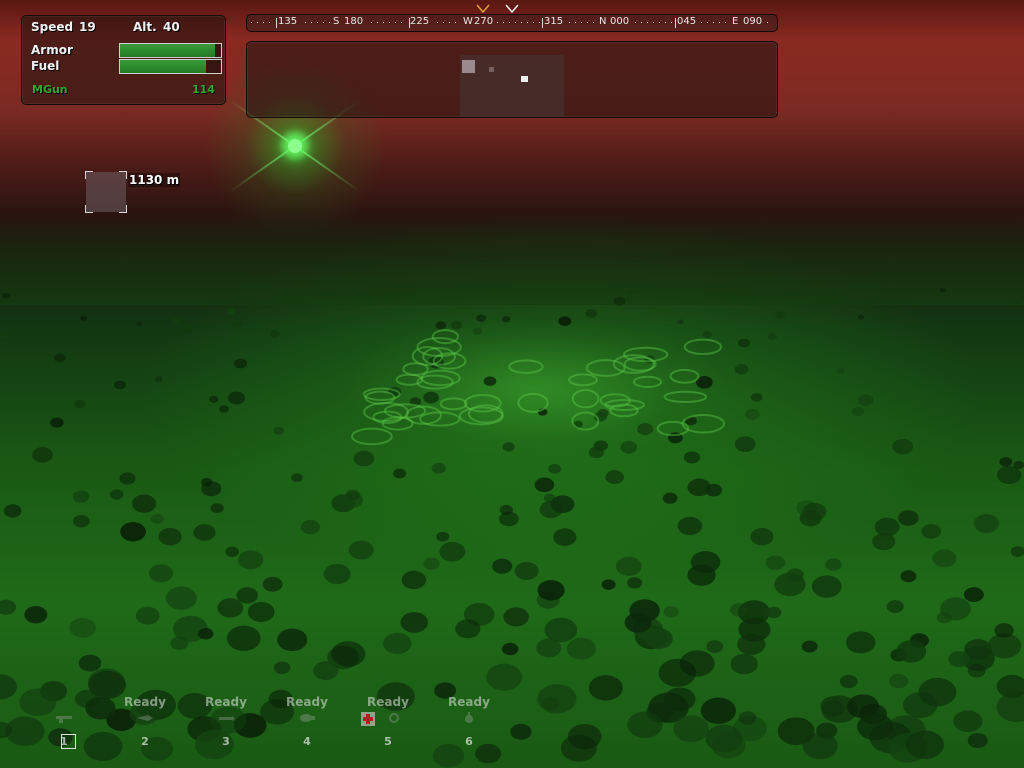 Image resolution: width=1024 pixels, height=768 pixels. What do you see at coordinates (171, 27) in the screenshot?
I see `altitude-value: 40` at bounding box center [171, 27].